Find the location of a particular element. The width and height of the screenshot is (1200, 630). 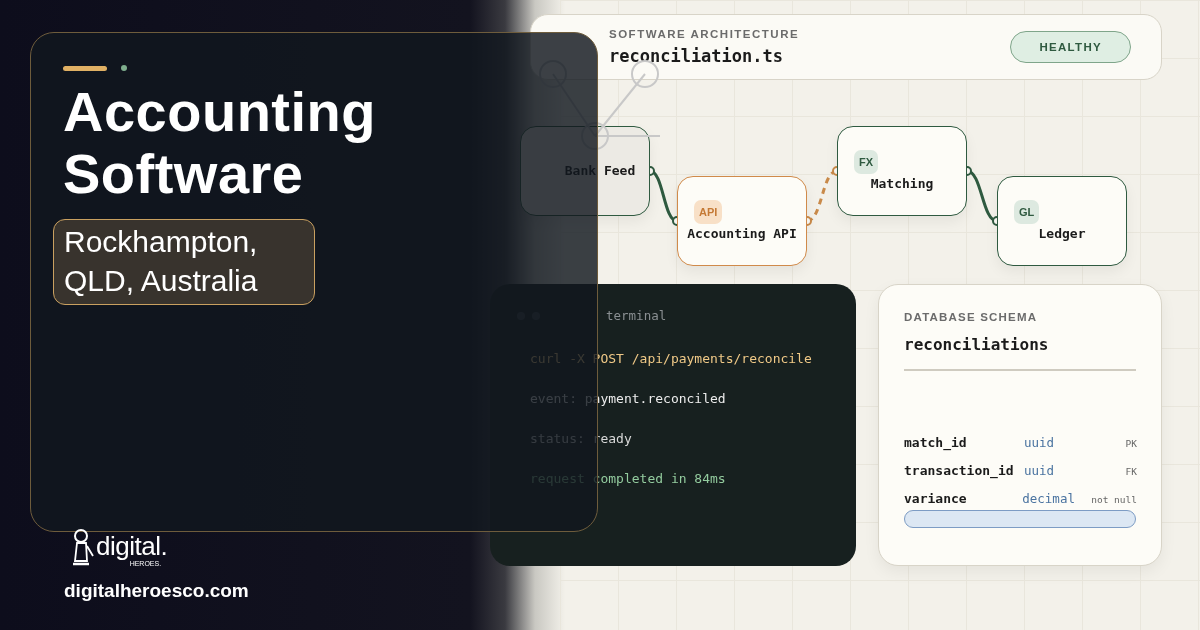

table-name: reconciliations is located at coordinates (977, 344).